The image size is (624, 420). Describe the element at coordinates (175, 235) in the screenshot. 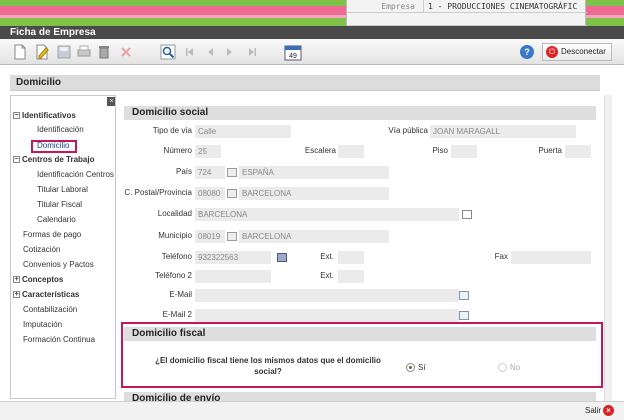

I see `municipio-label: Municipio` at that location.